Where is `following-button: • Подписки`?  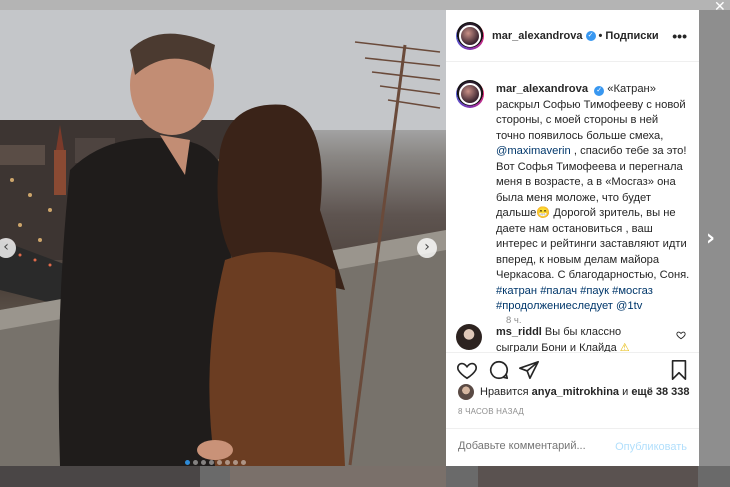 following-button: • Подписки is located at coordinates (629, 36).